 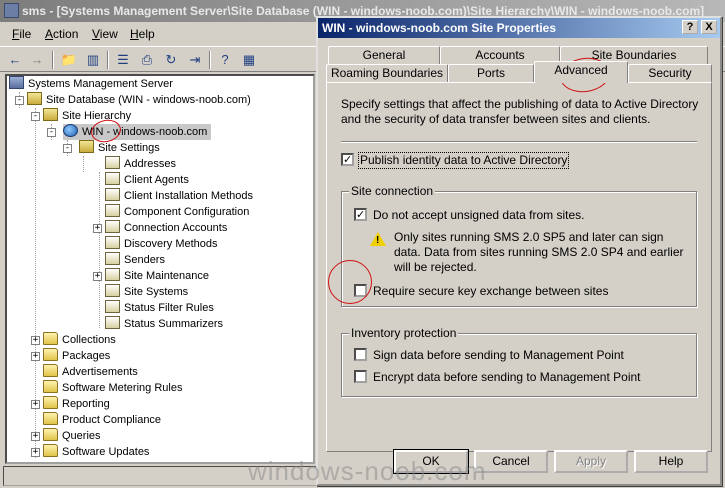 I want to click on site-connection-label: Site connection, so click(x=392, y=191).